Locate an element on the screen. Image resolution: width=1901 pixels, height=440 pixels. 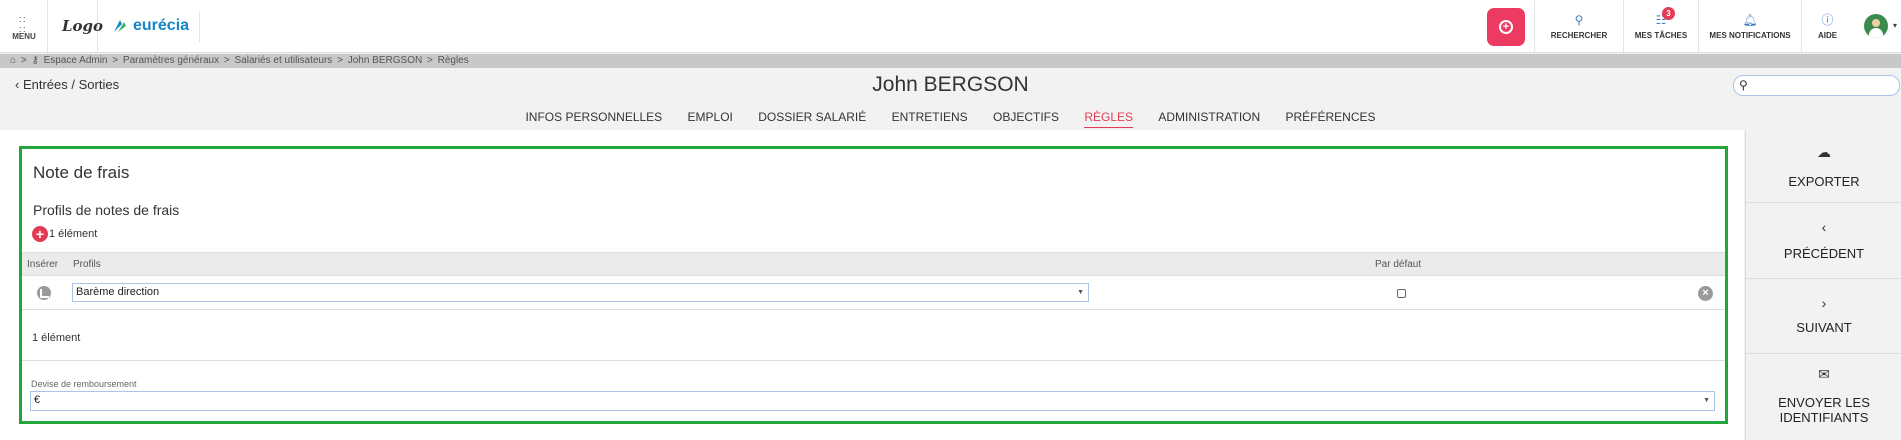
avatar-head is located at coordinates (1876, 23).